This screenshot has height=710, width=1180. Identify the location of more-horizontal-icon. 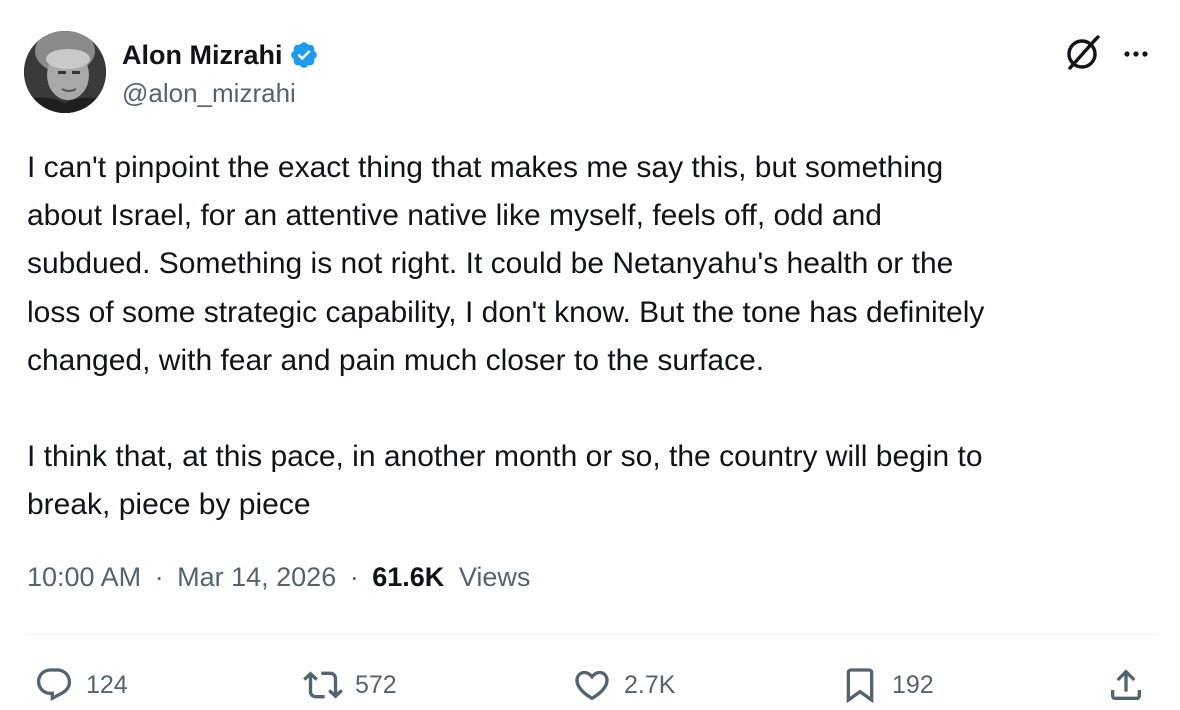
(1136, 54).